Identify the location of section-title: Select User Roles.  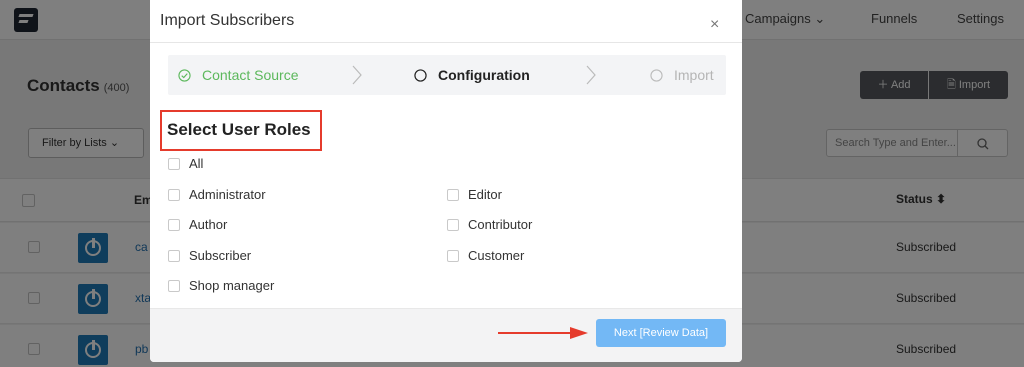
(239, 129).